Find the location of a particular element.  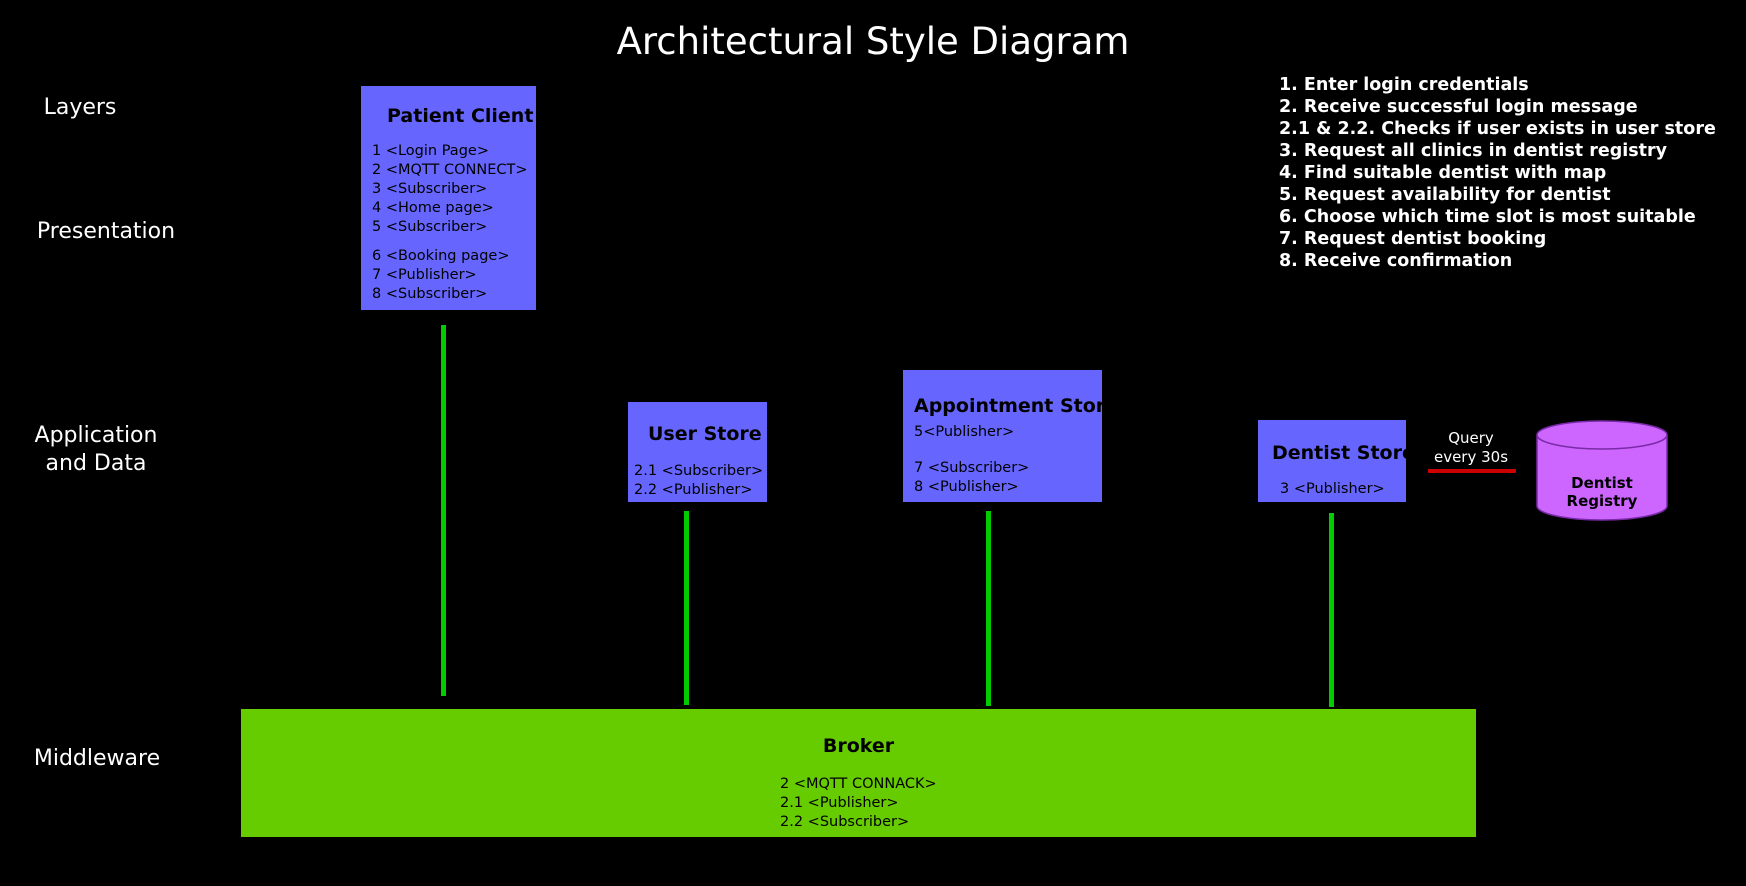

query-label: Query every 30s is located at coordinates (1471, 448).